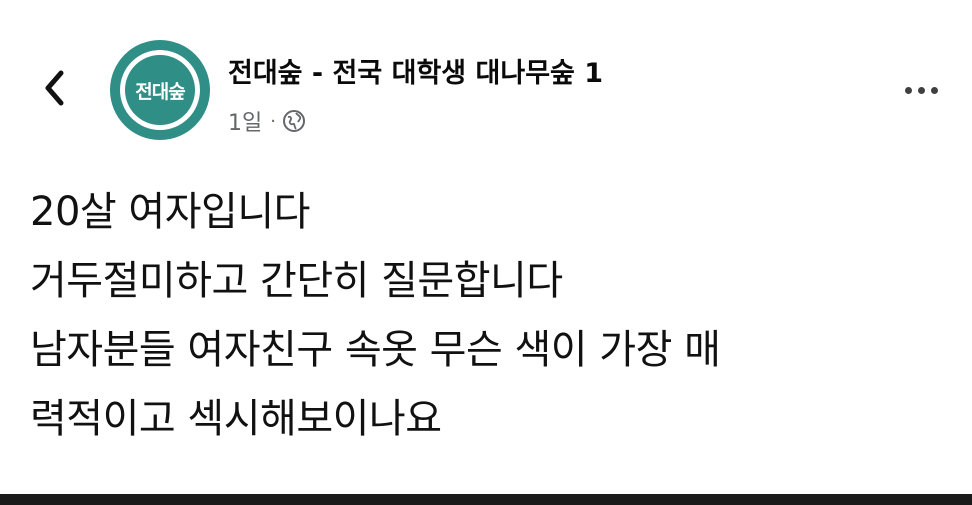 The image size is (972, 505). What do you see at coordinates (415, 74) in the screenshot?
I see `page-name: 전대숲 - 전국 대학생 대나무숲 1` at bounding box center [415, 74].